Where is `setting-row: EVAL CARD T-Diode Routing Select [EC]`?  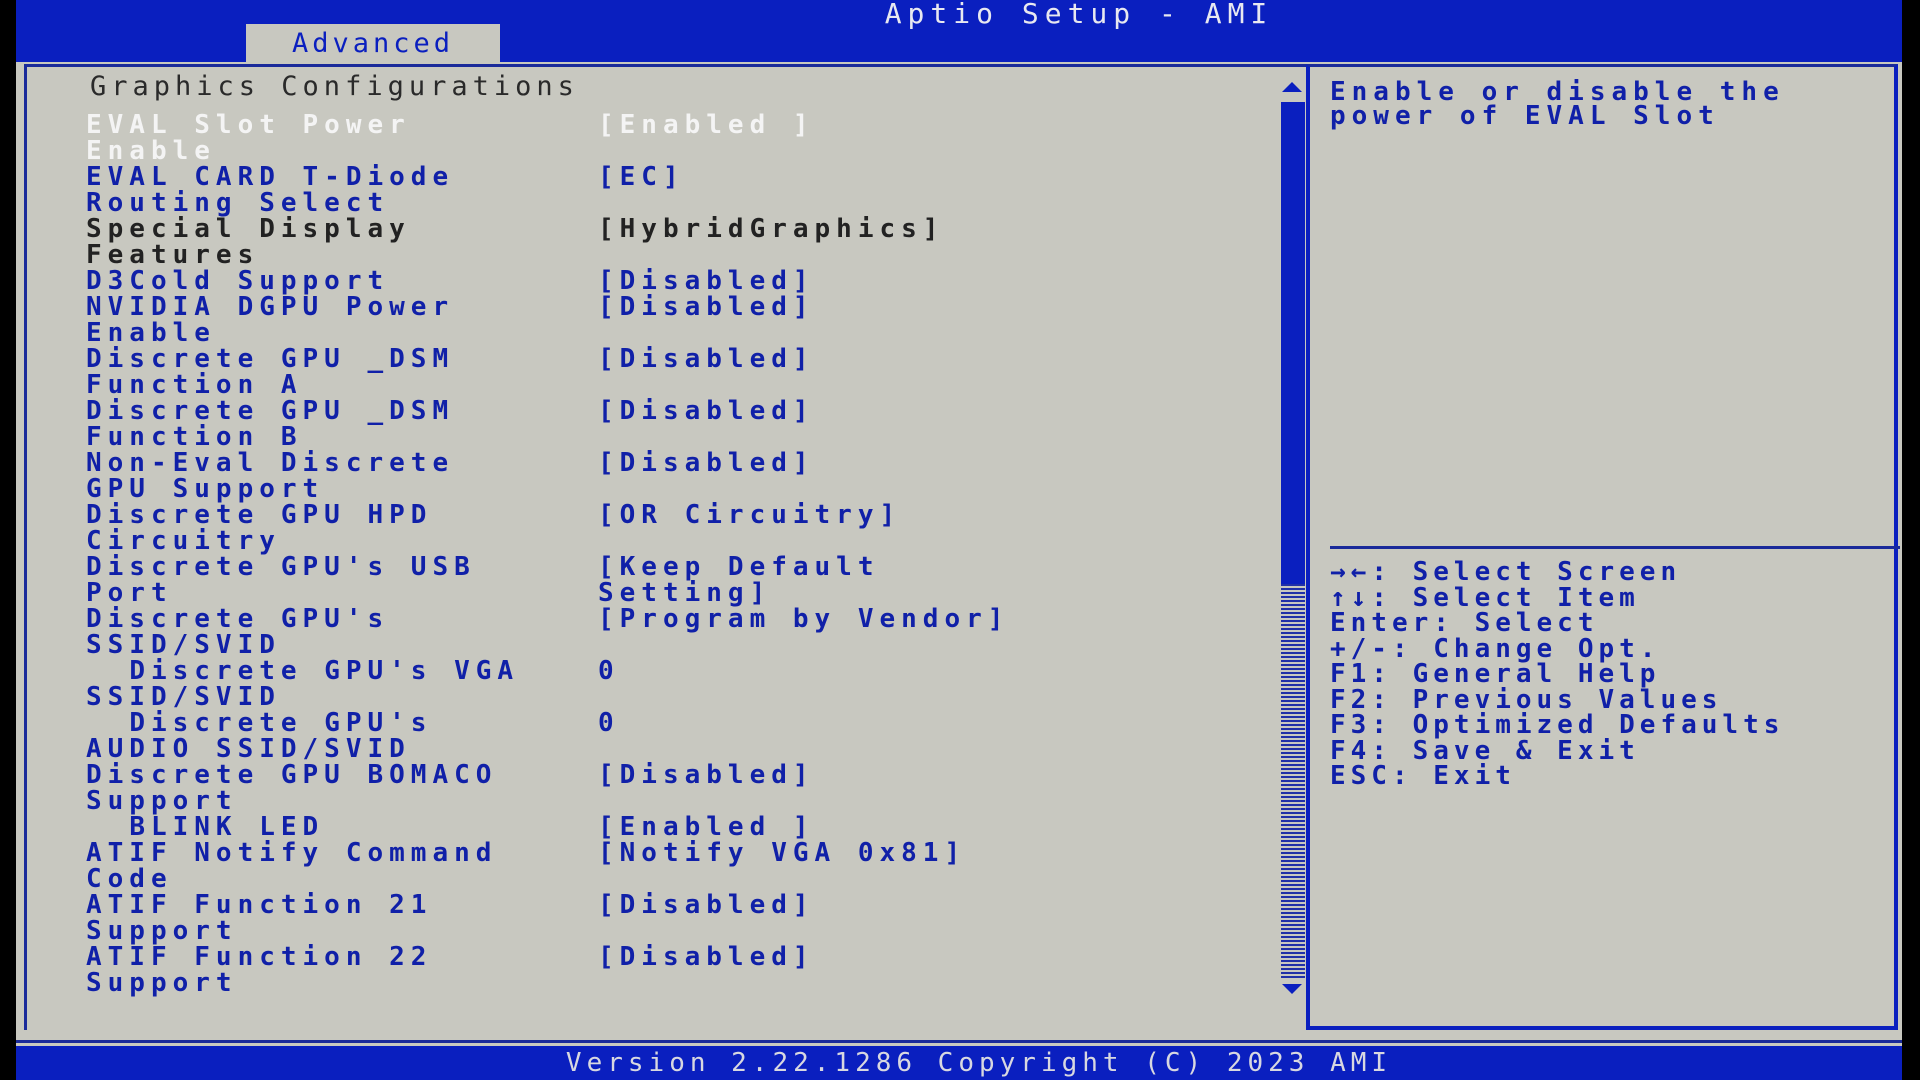 setting-row: EVAL CARD T-Diode Routing Select [EC] is located at coordinates (666, 190).